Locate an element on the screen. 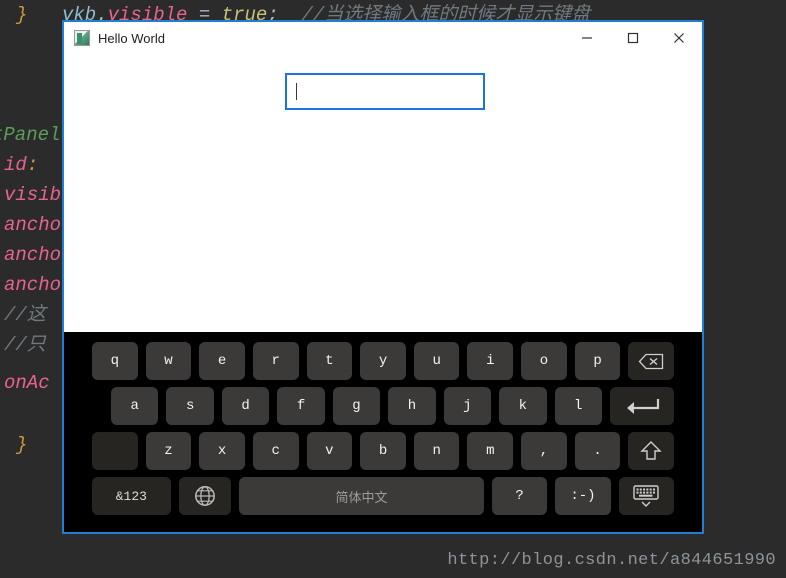  key-language is located at coordinates (205, 496).